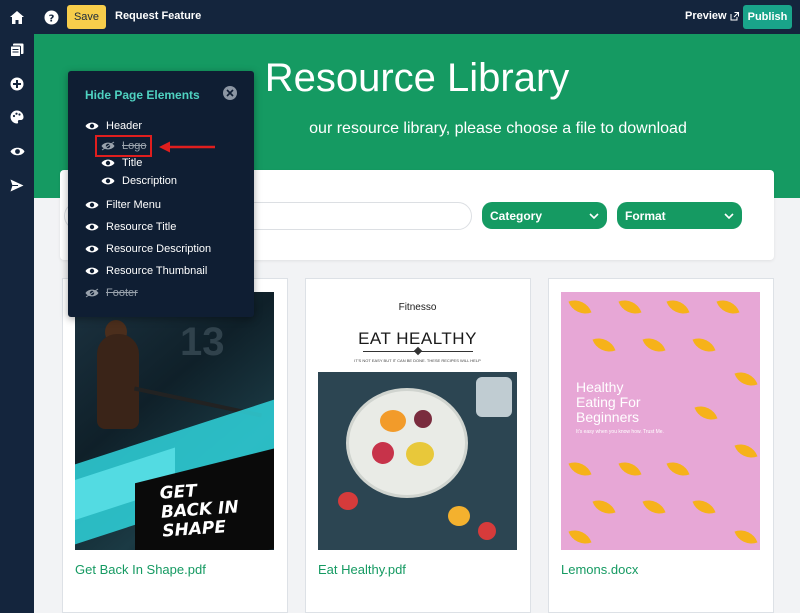 Image resolution: width=800 pixels, height=613 pixels. I want to click on close-icon, so click(230, 93).